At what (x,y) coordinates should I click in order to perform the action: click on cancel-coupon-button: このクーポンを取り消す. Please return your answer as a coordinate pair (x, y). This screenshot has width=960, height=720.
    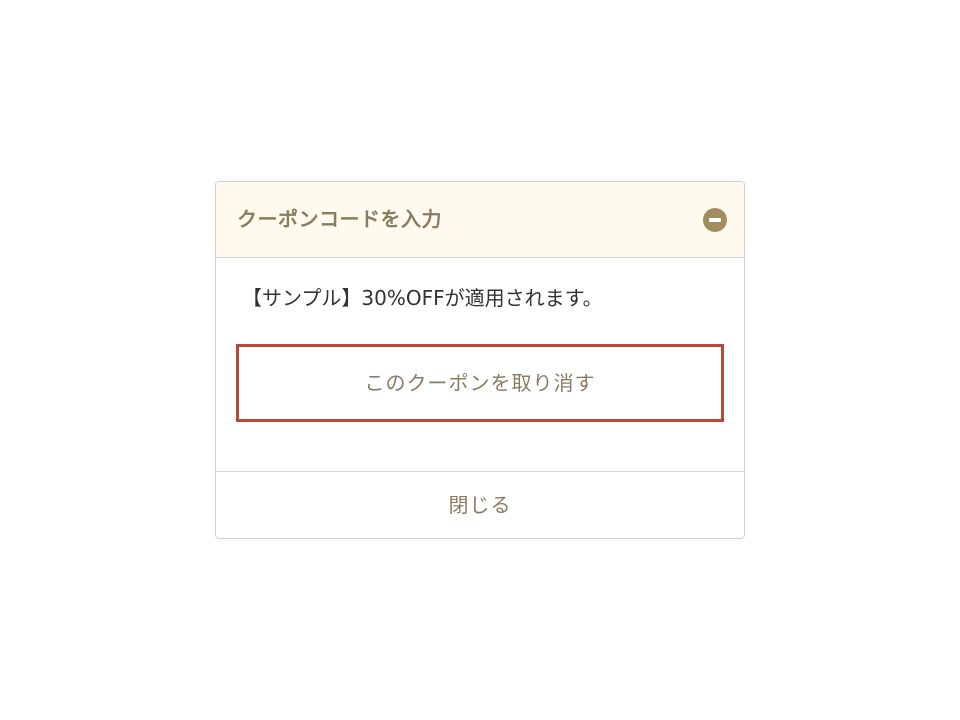
    Looking at the image, I should click on (480, 383).